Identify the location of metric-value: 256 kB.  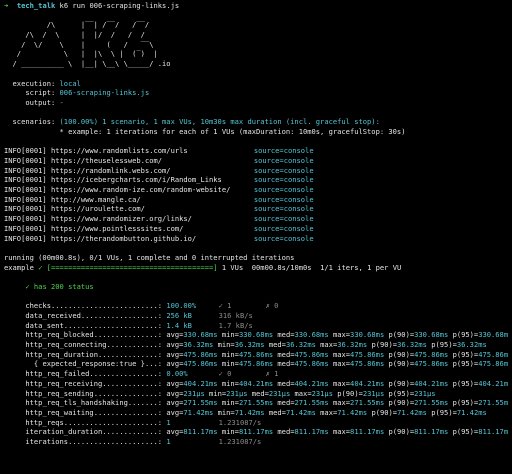
(179, 315).